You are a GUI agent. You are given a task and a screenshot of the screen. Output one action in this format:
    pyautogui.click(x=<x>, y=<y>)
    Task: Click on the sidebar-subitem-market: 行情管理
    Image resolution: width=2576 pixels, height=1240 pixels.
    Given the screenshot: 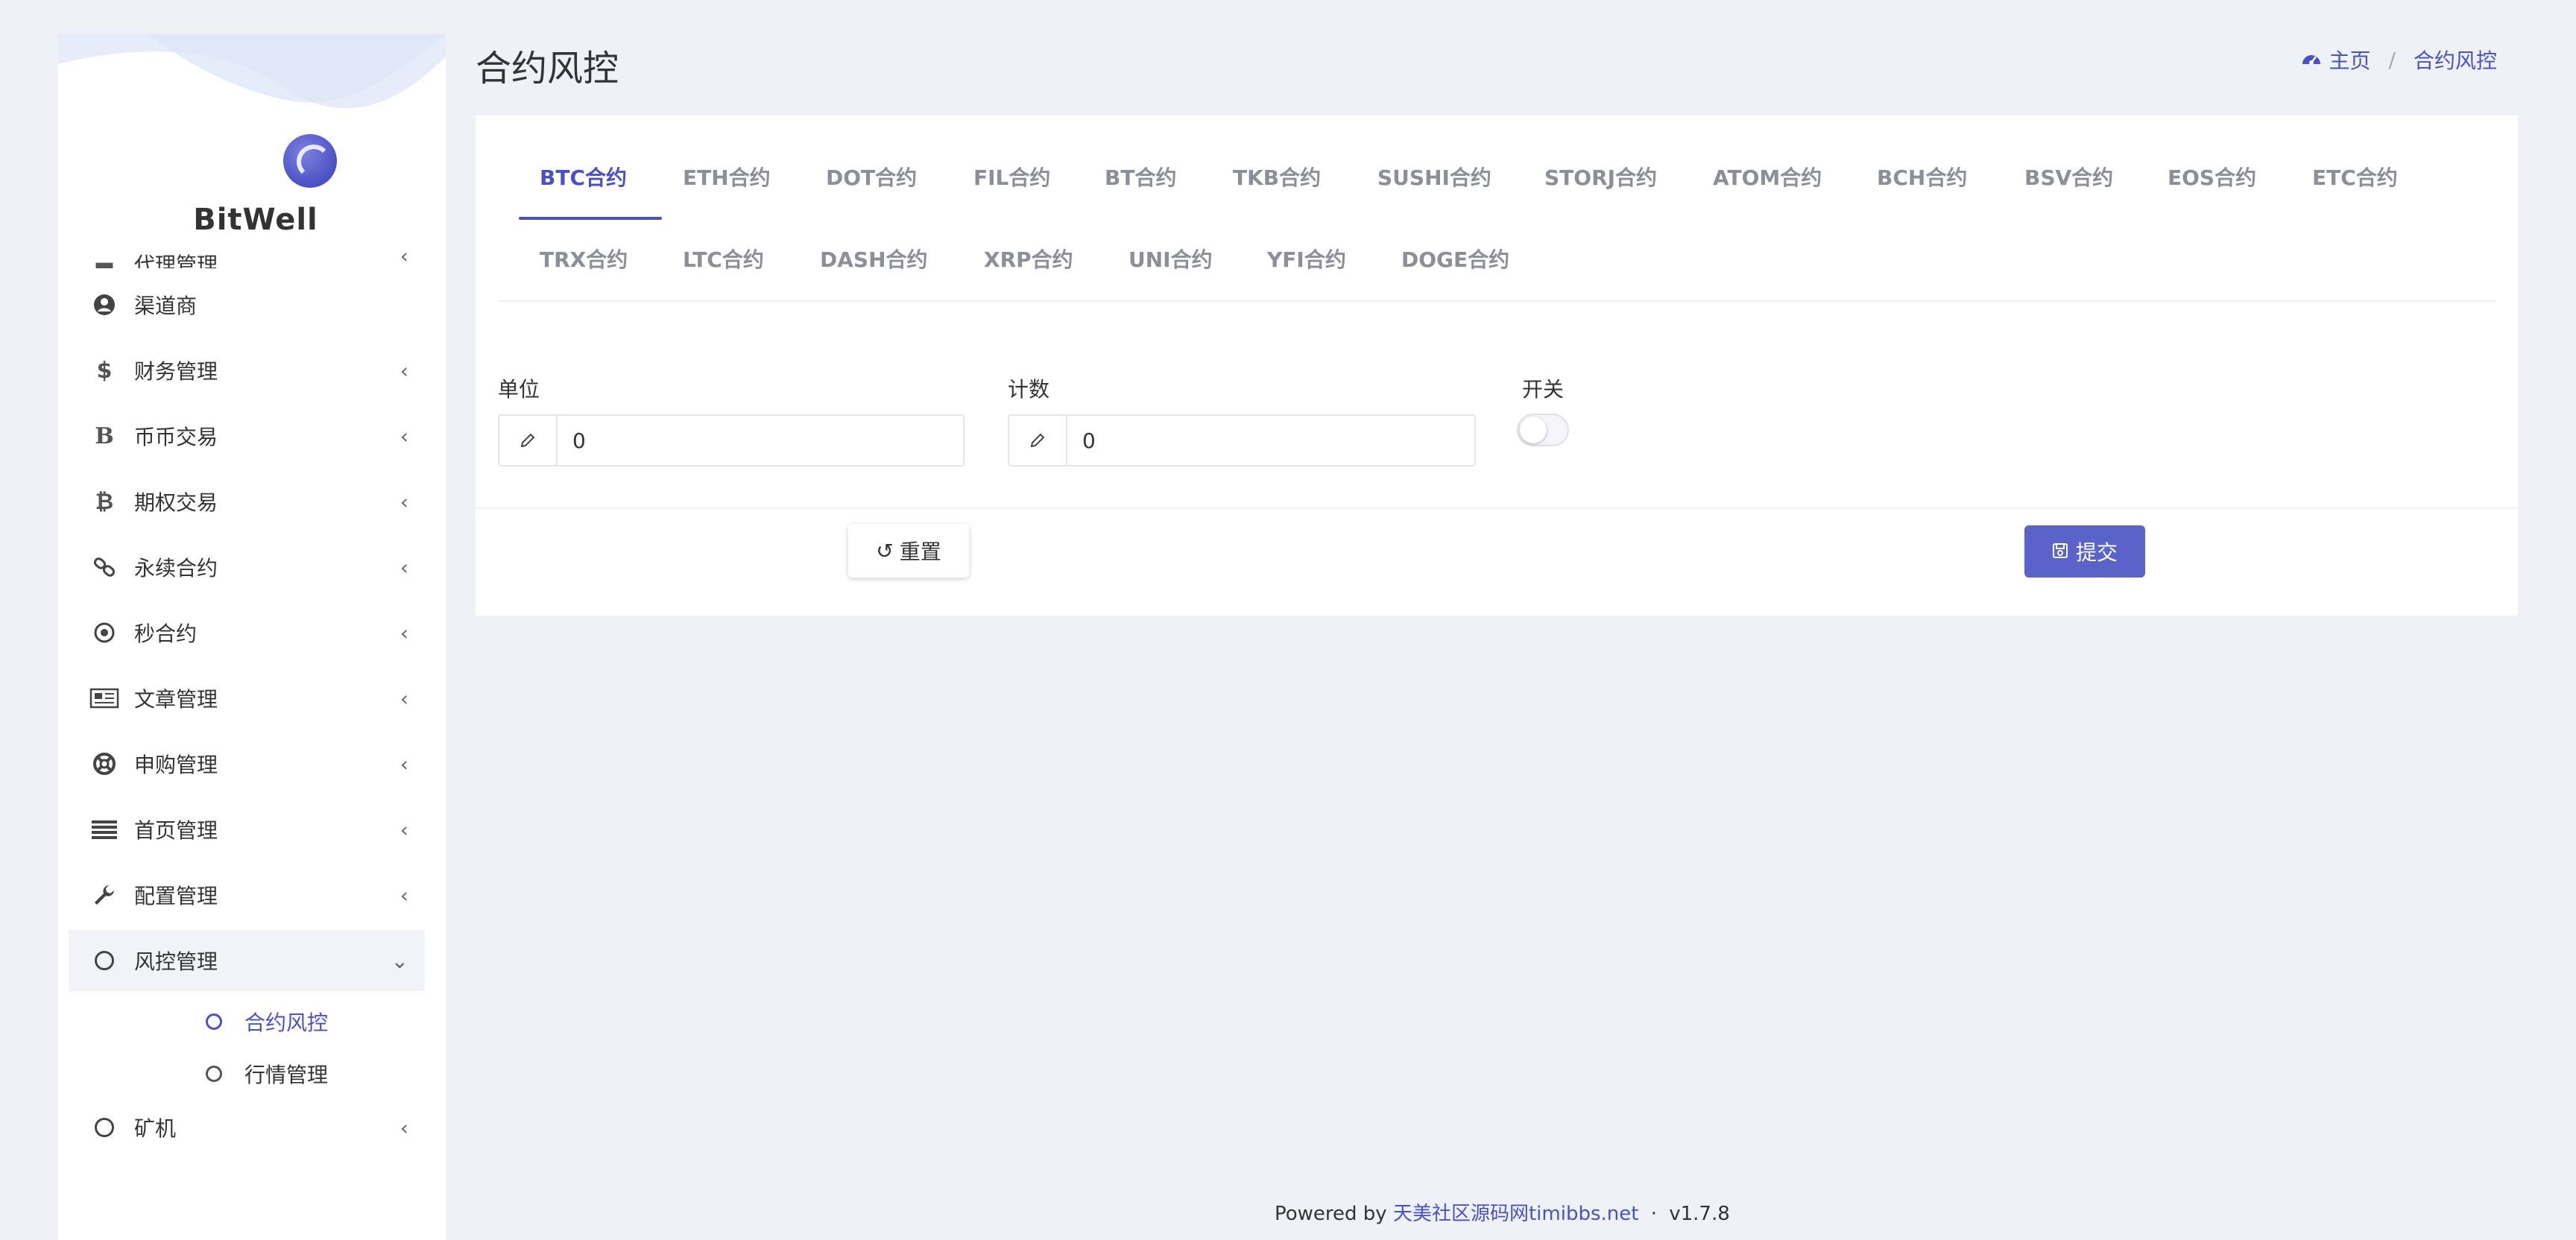 What is the action you would take?
    pyautogui.click(x=247, y=1074)
    